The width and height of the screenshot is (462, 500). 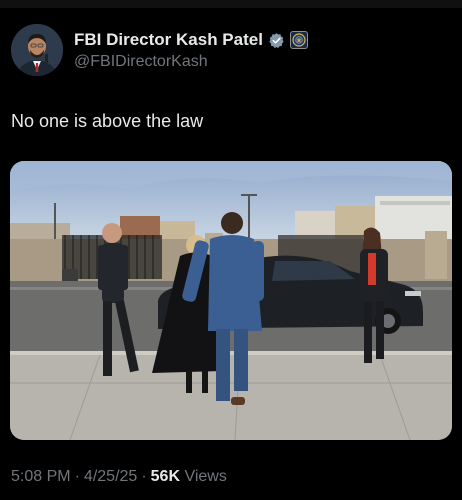 I want to click on author-display-name: FBI Director Kash Patel, so click(x=168, y=40).